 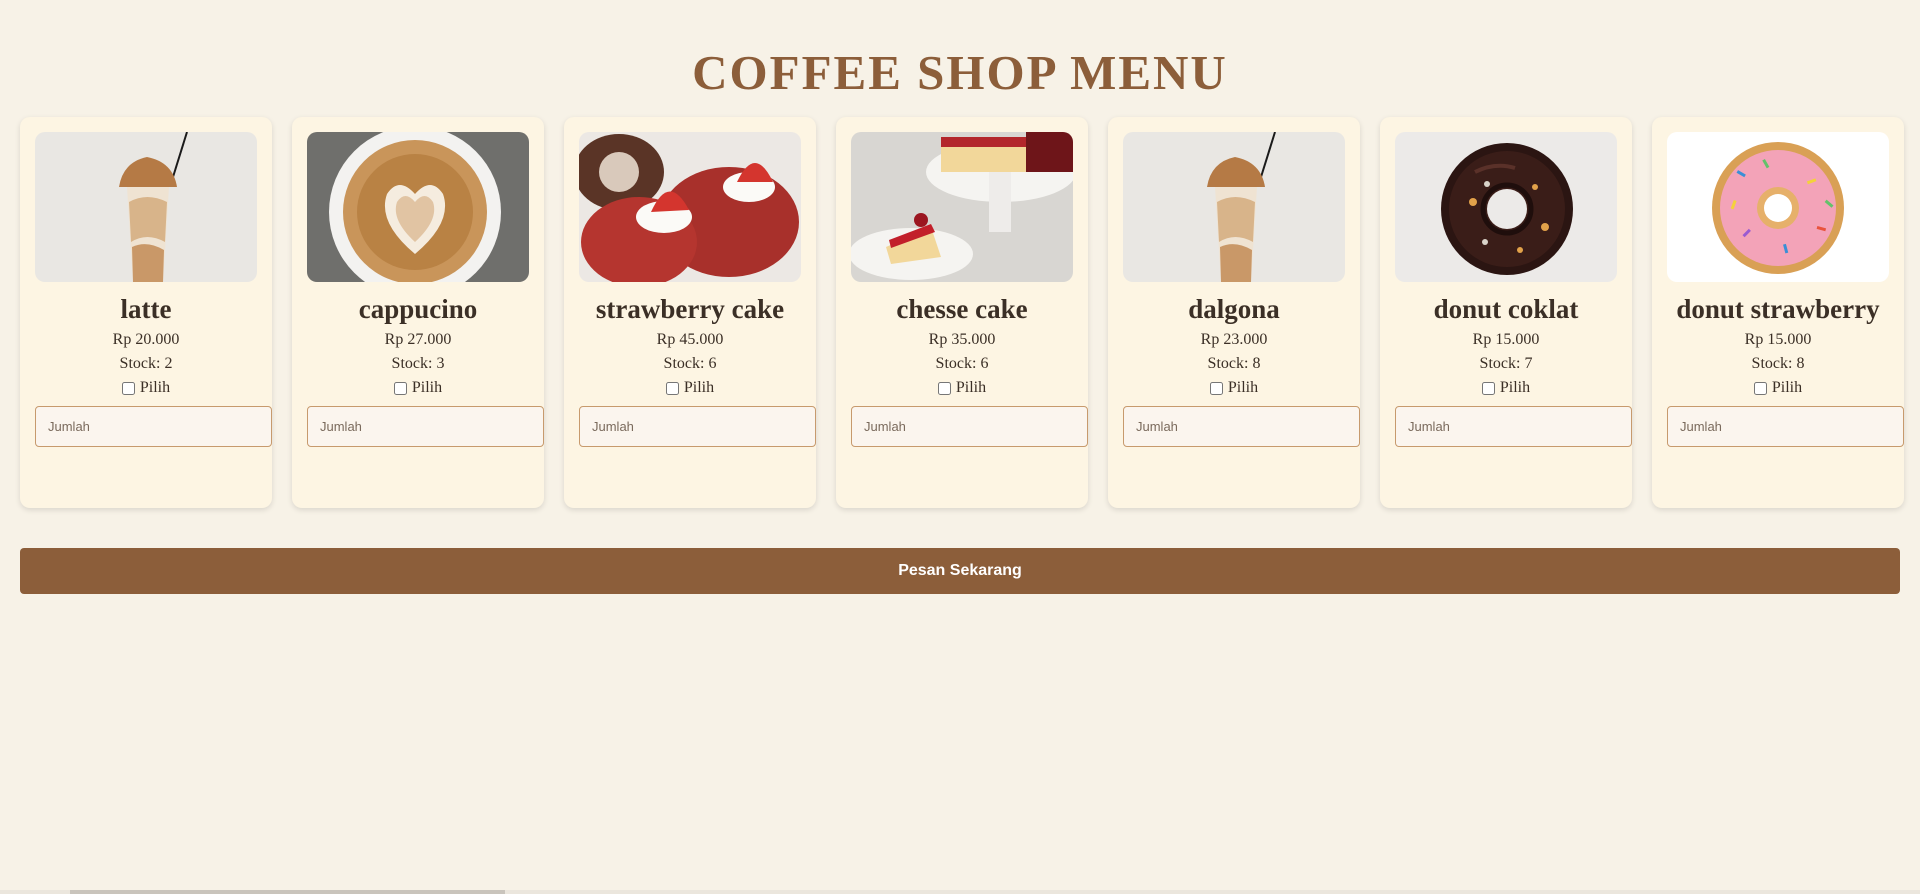 What do you see at coordinates (418, 363) in the screenshot?
I see `menu-card-stock: Stock: 3` at bounding box center [418, 363].